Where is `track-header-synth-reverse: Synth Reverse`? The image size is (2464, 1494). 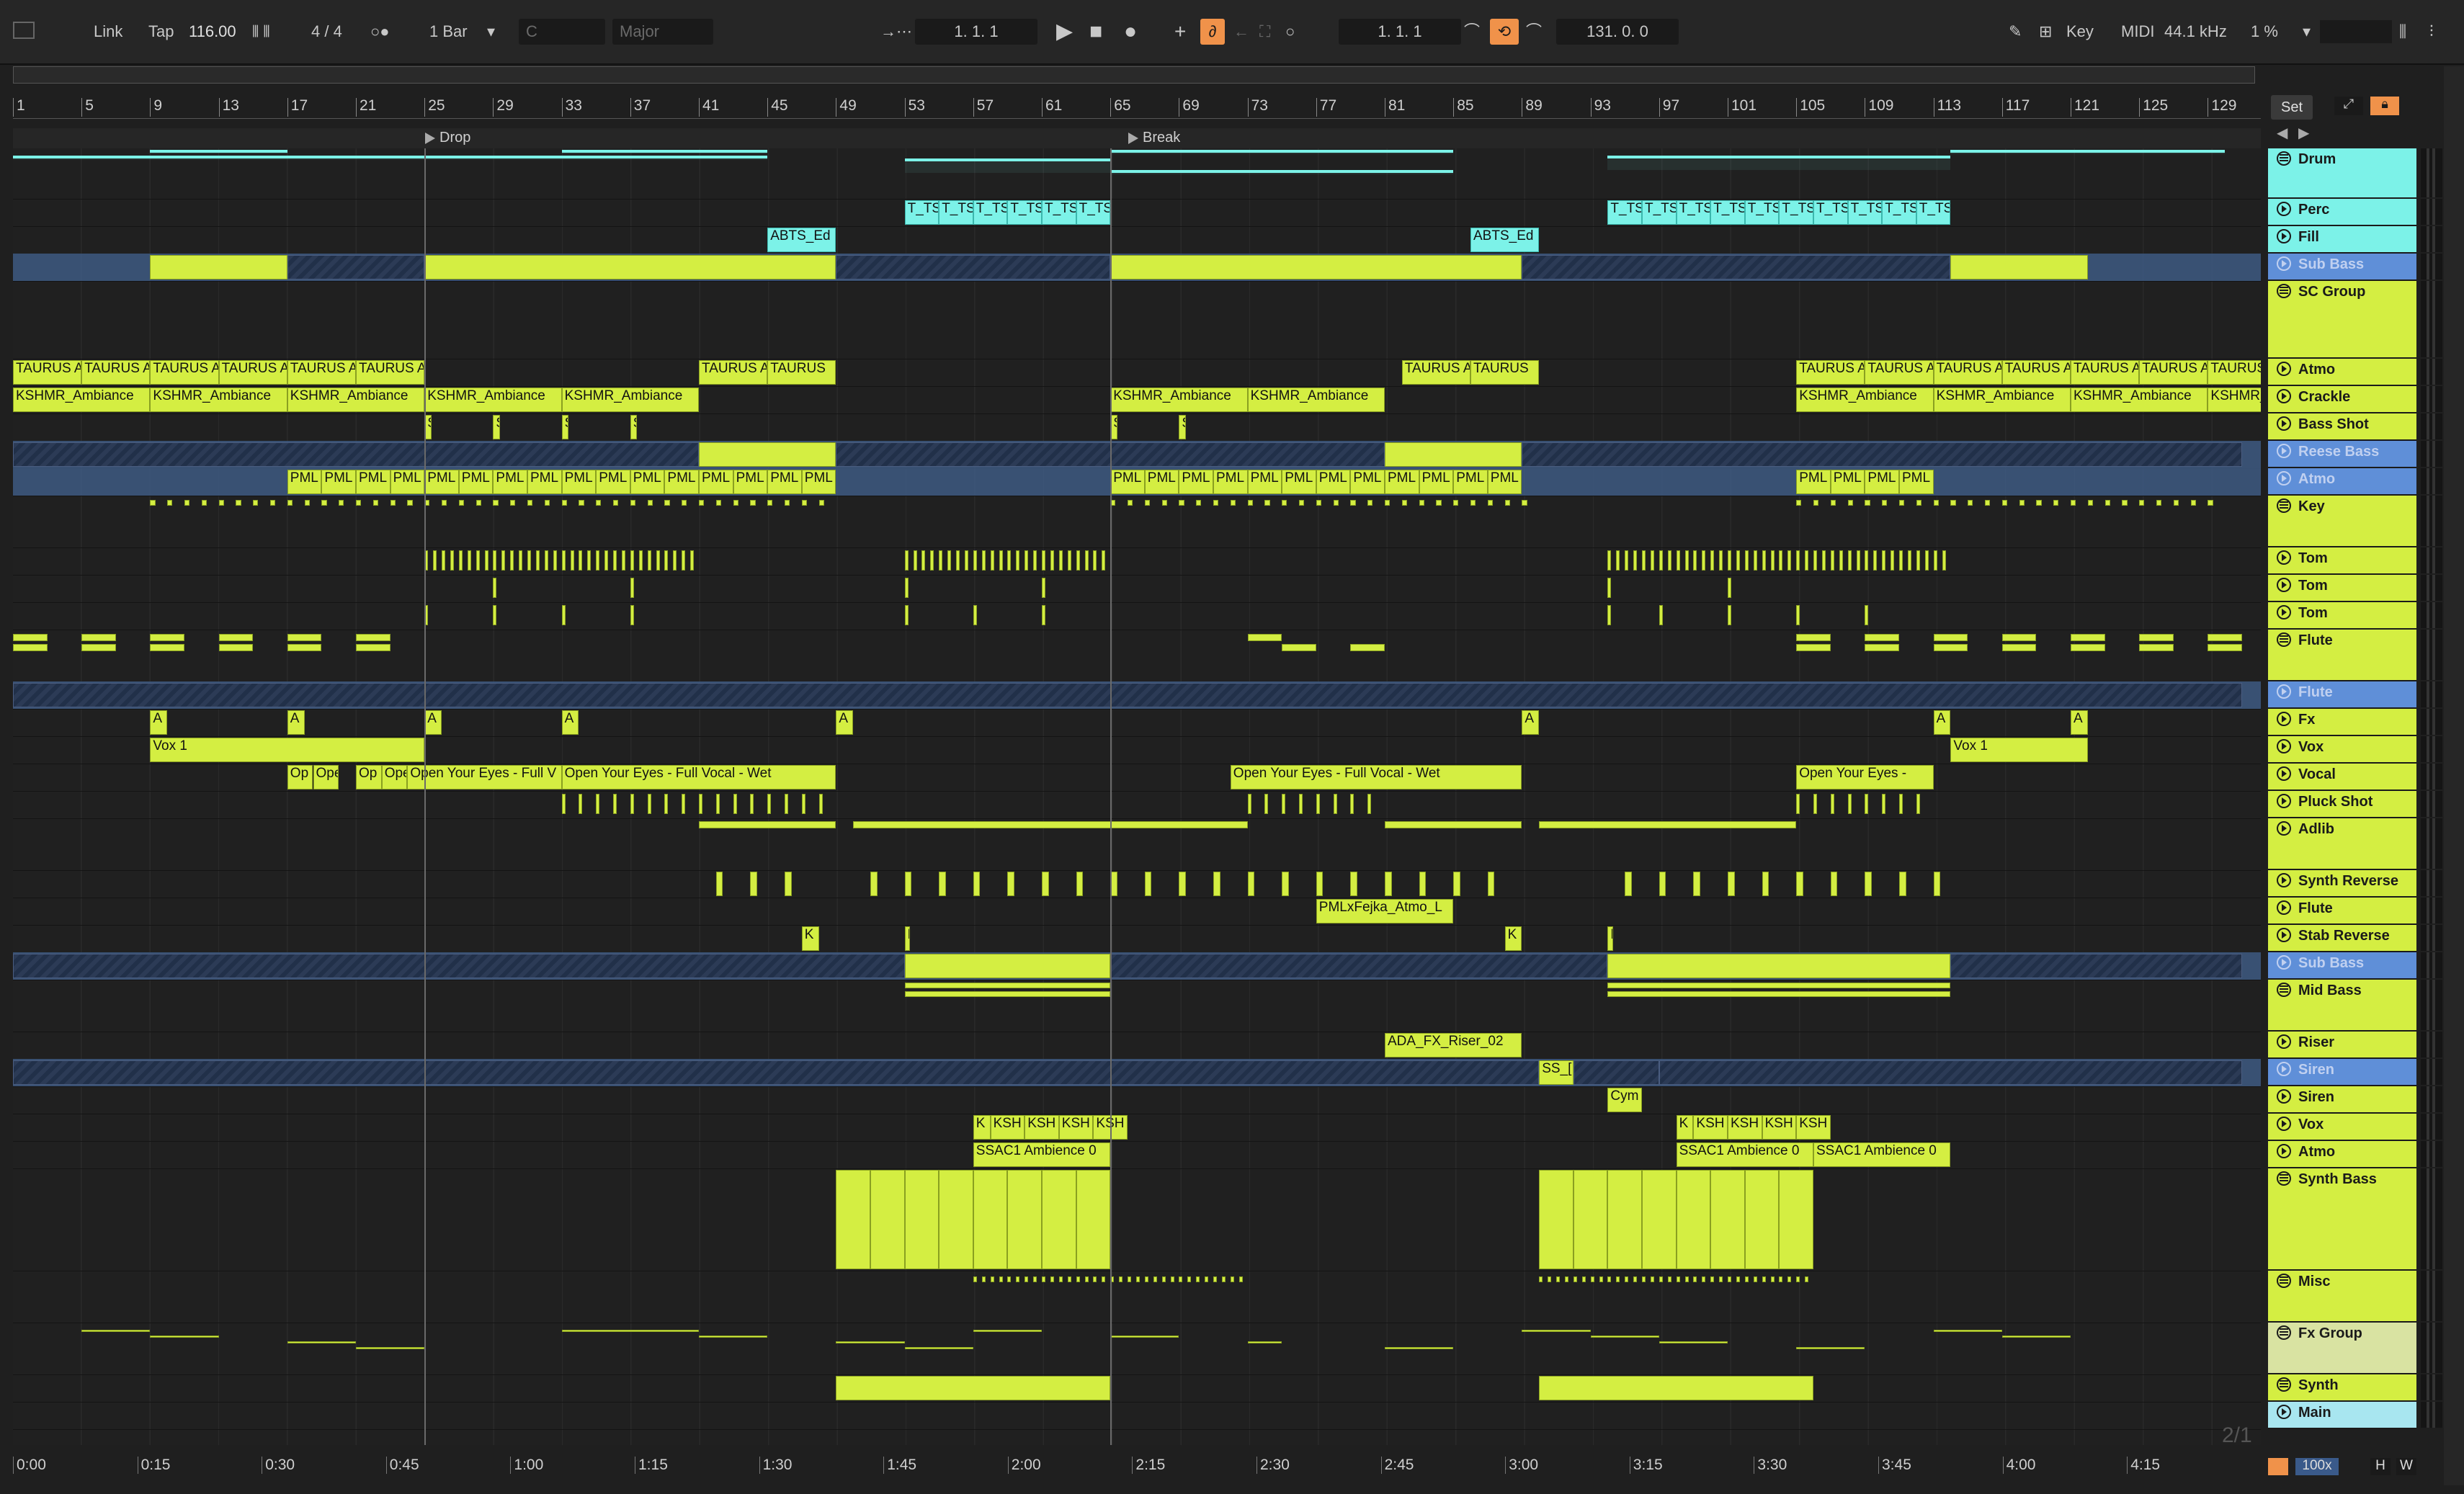 track-header-synth-reverse: Synth Reverse is located at coordinates (2342, 884).